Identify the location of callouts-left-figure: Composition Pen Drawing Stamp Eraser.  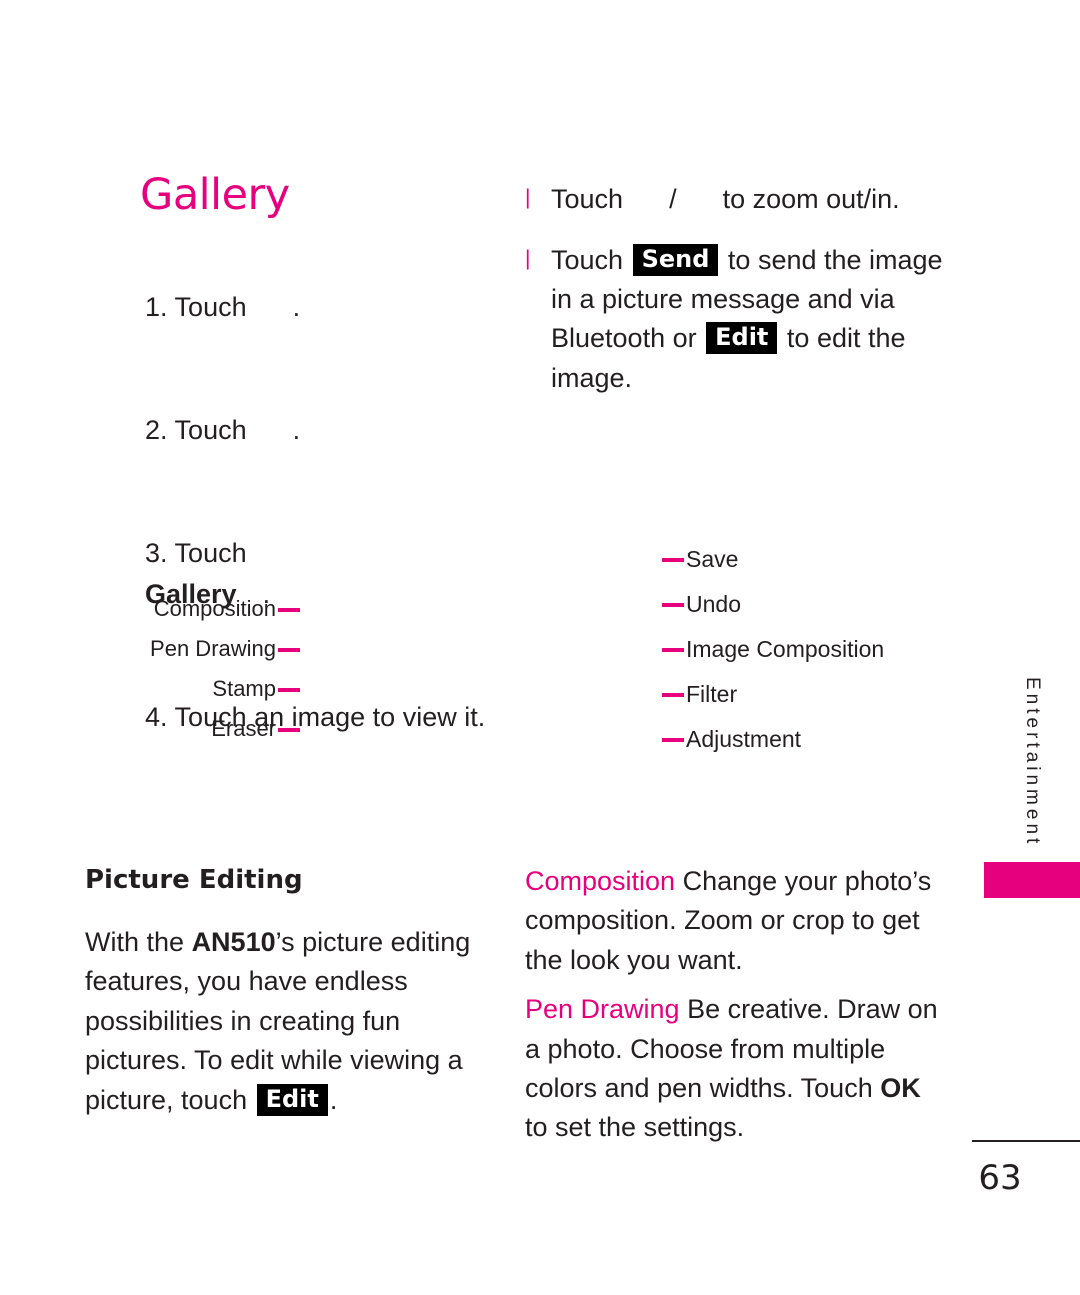
(200, 678).